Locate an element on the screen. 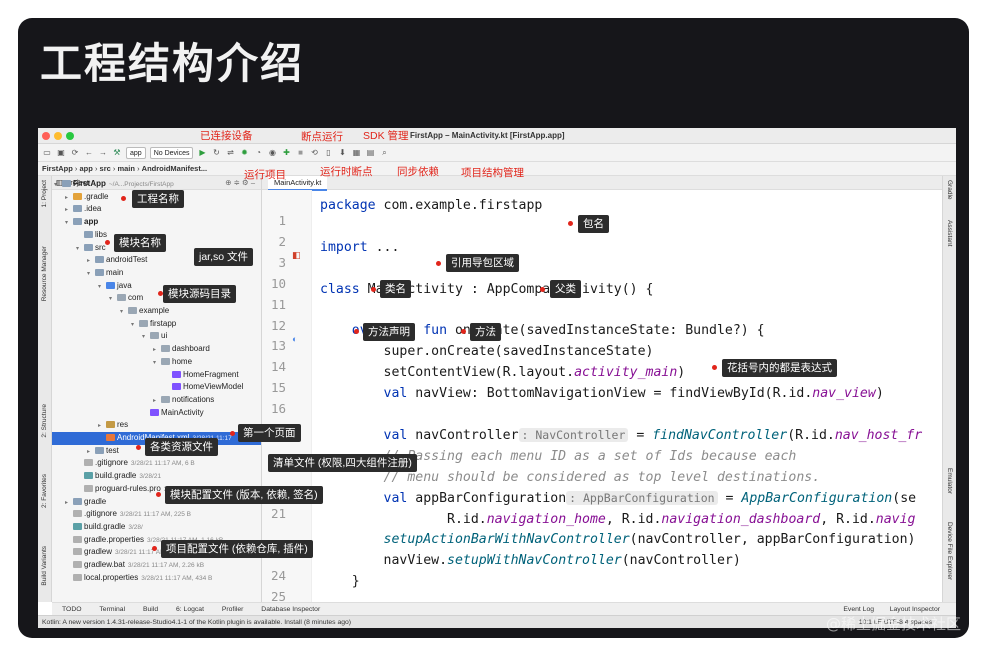  tool-window-assistant: Assistant is located at coordinates (949, 233).